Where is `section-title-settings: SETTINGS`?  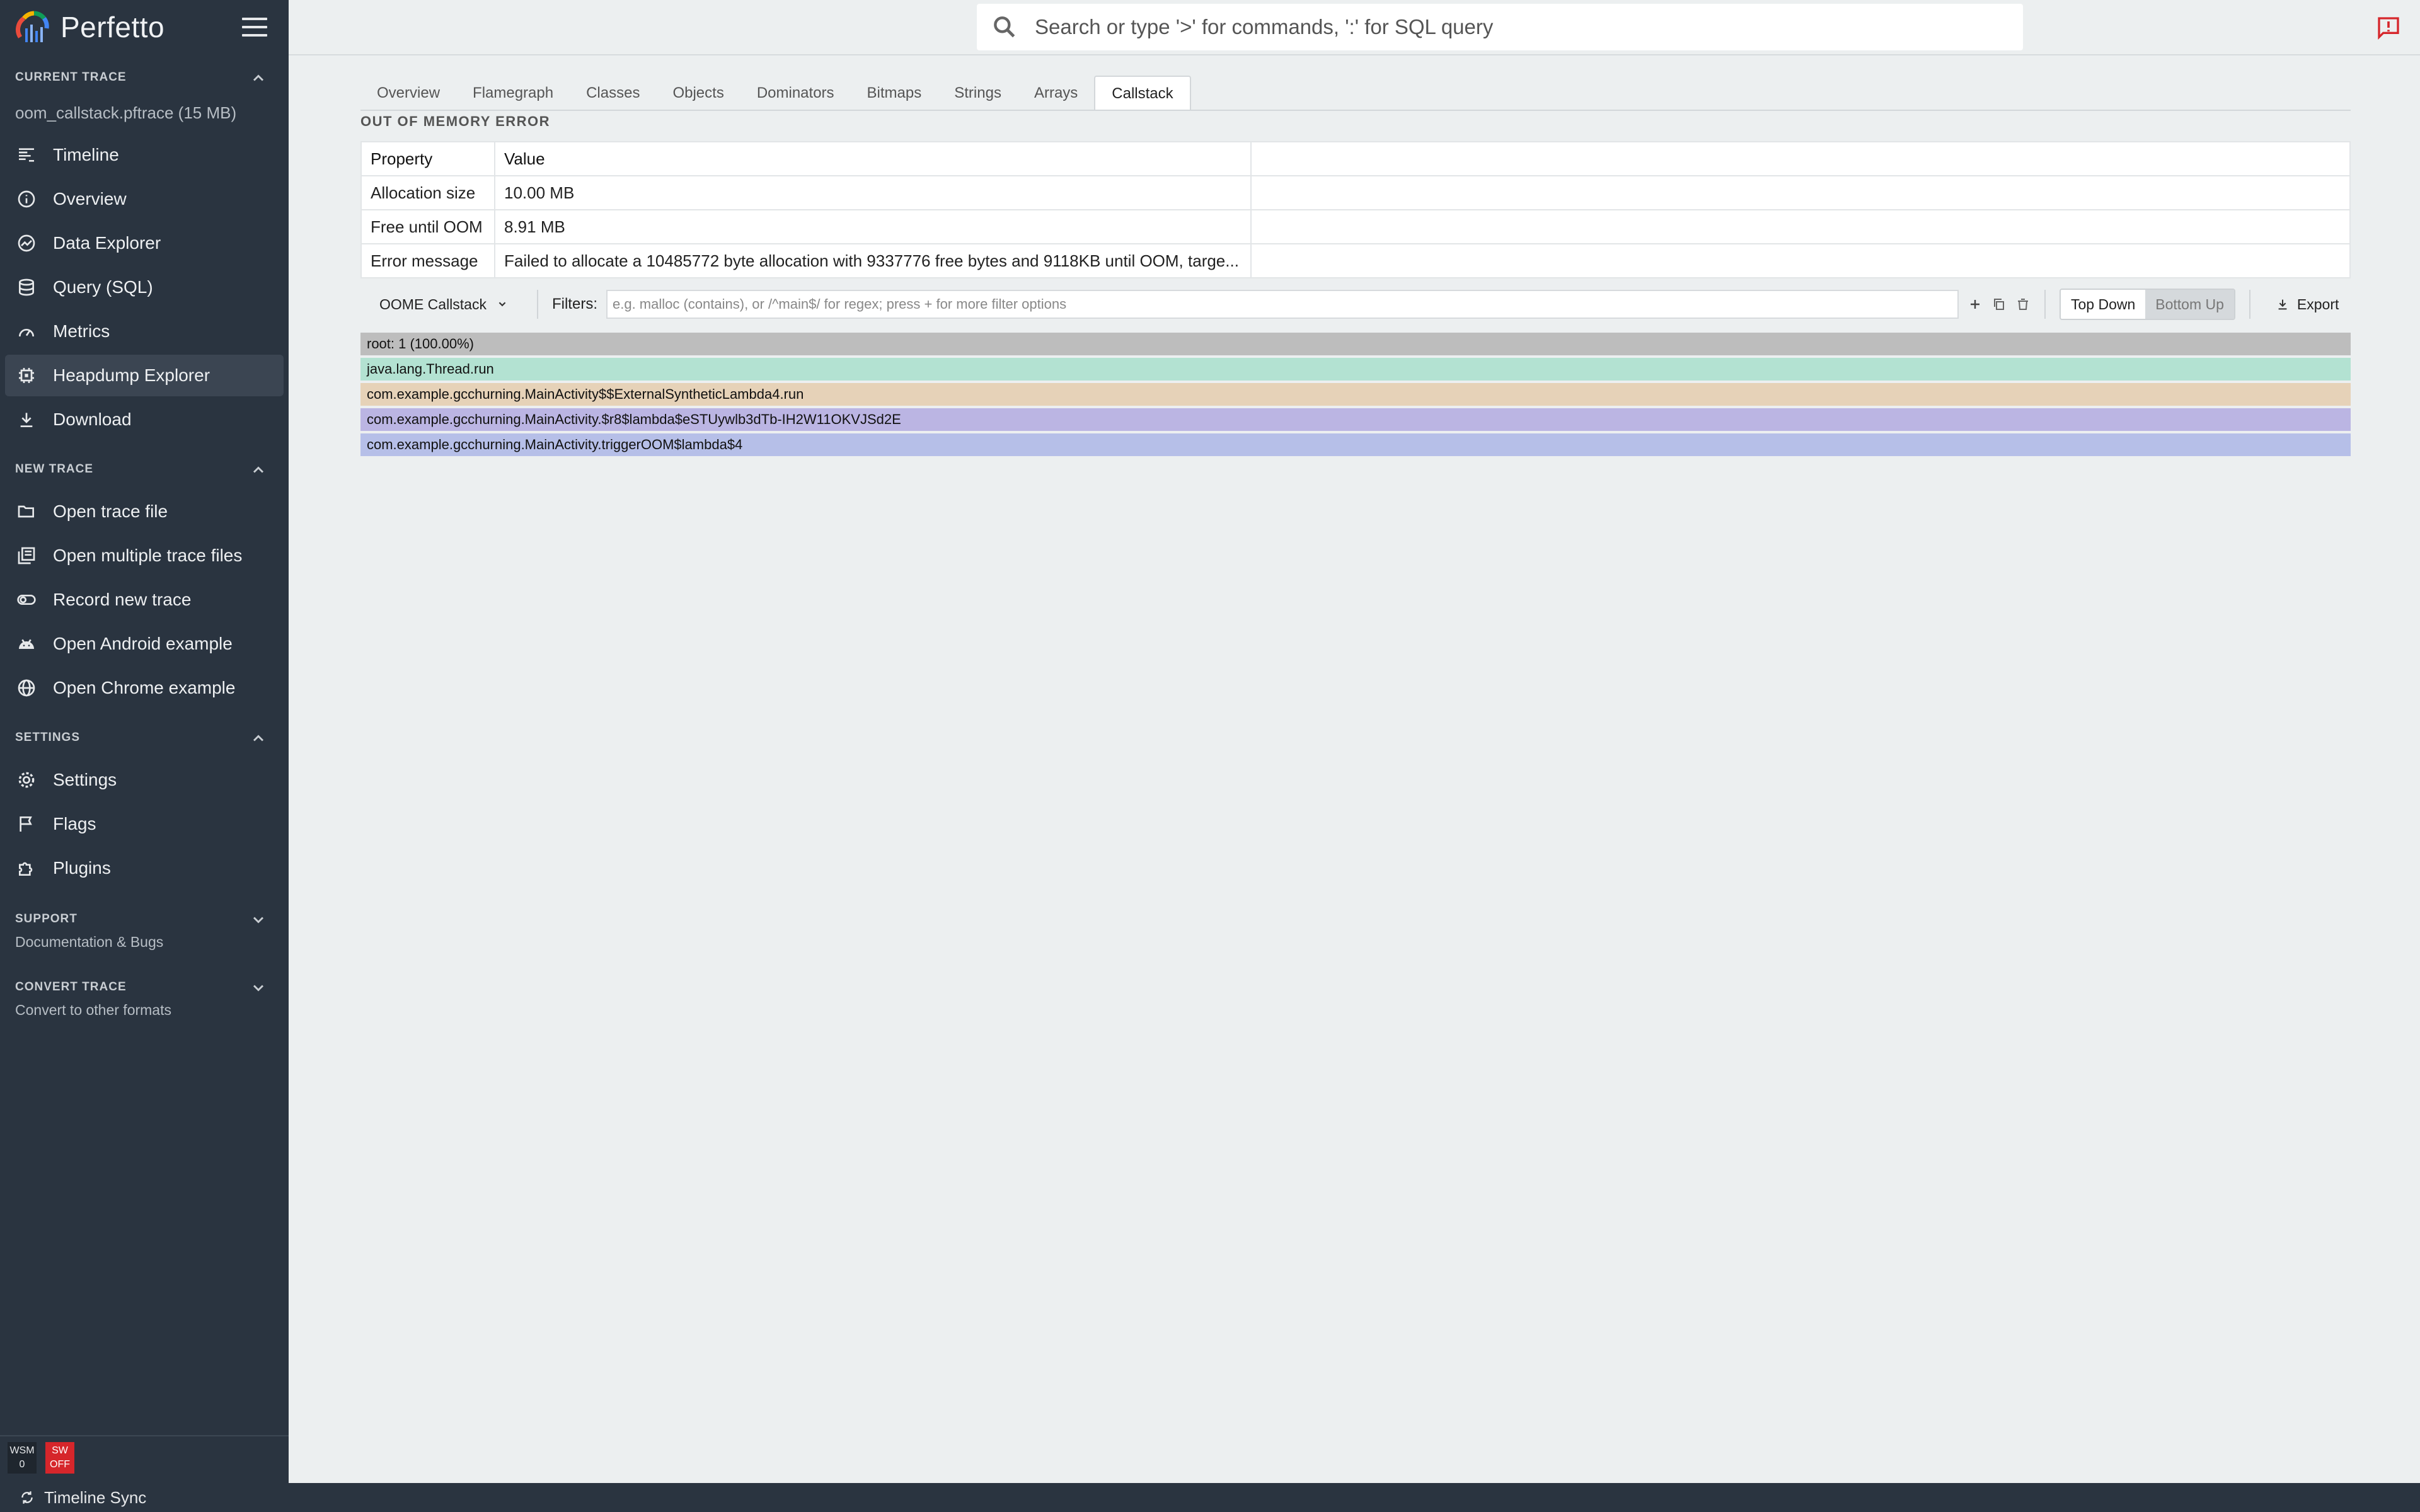
section-title-settings: SETTINGS is located at coordinates (47, 738).